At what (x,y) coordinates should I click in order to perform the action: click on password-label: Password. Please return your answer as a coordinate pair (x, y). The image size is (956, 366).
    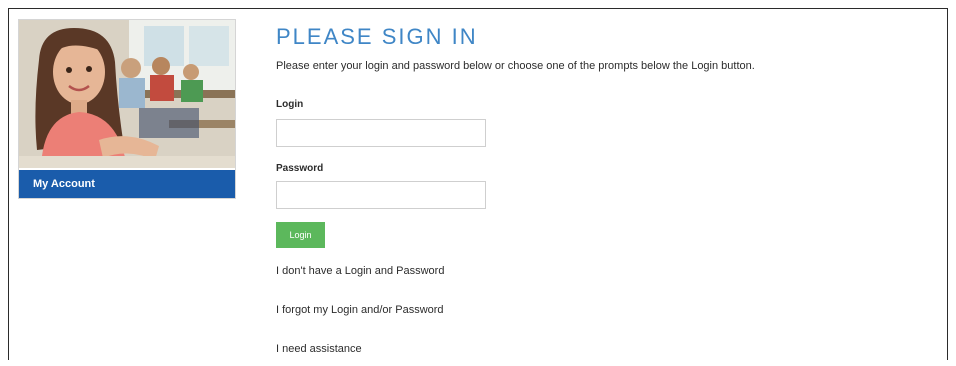
    Looking at the image, I should click on (300, 168).